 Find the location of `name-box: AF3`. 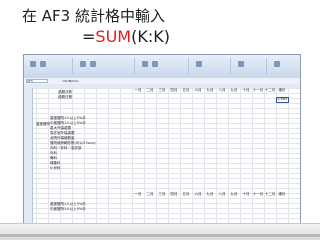

name-box: AF3 is located at coordinates (37, 81).